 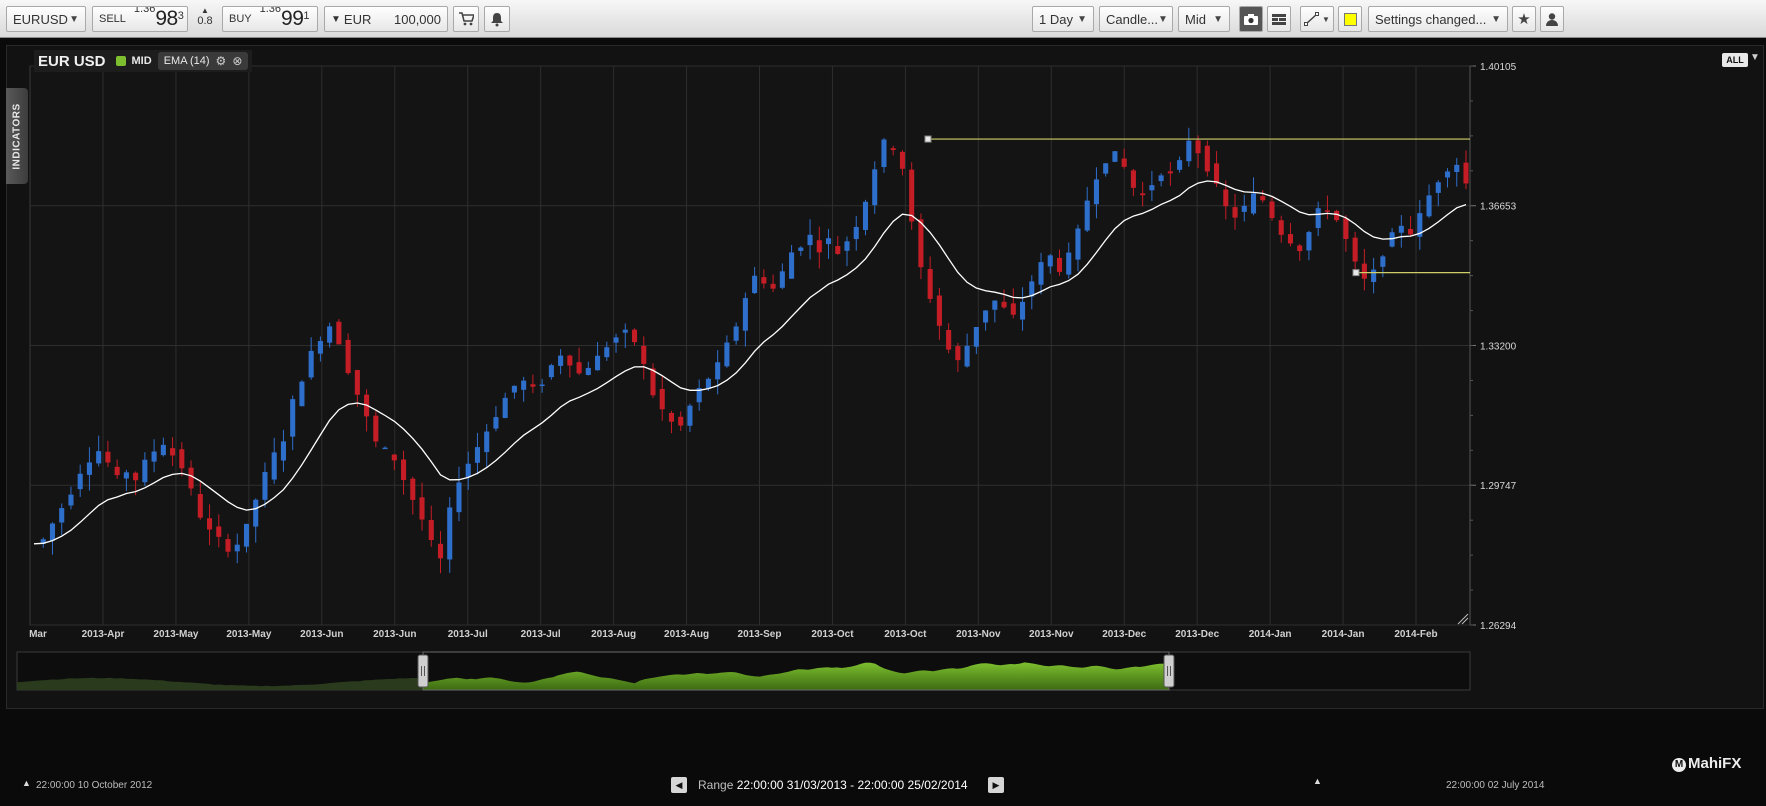 I want to click on mid-color-icon, so click(x=120, y=61).